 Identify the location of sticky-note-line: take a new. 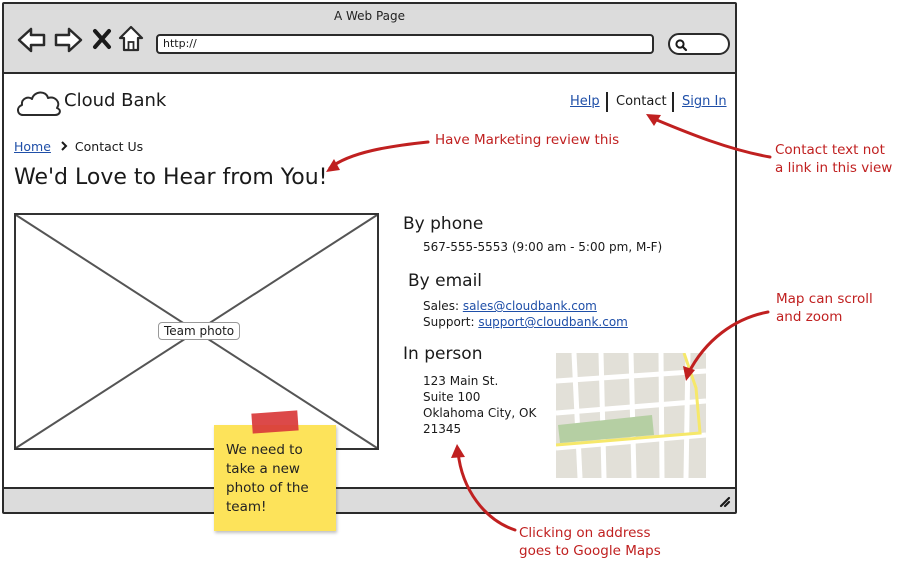
(263, 469).